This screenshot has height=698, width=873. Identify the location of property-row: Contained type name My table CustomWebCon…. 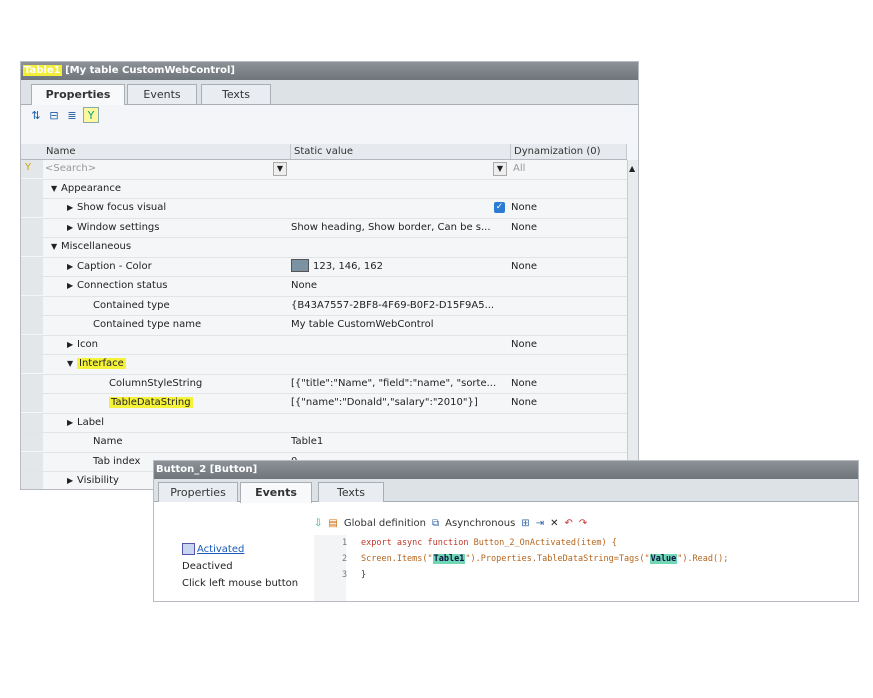
(324, 326).